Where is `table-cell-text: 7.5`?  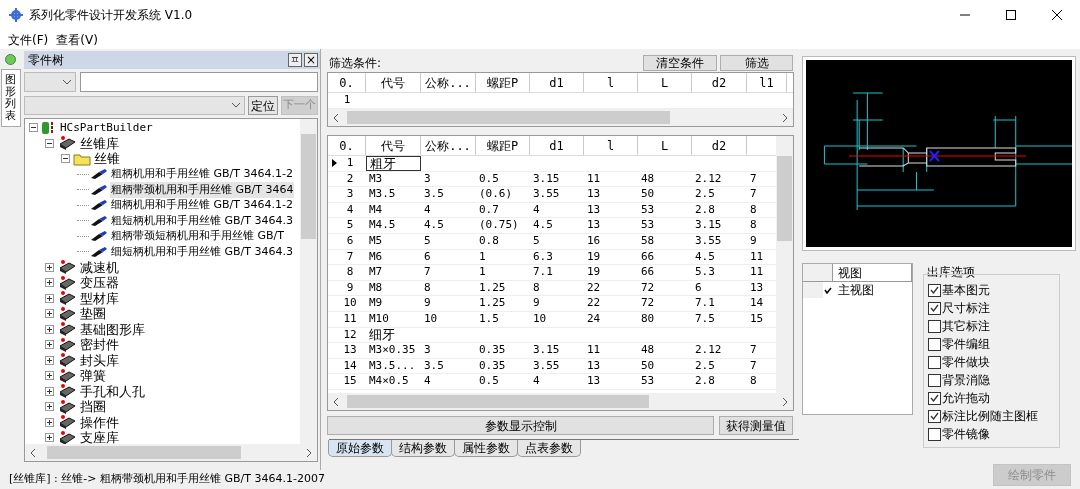 table-cell-text: 7.5 is located at coordinates (705, 319).